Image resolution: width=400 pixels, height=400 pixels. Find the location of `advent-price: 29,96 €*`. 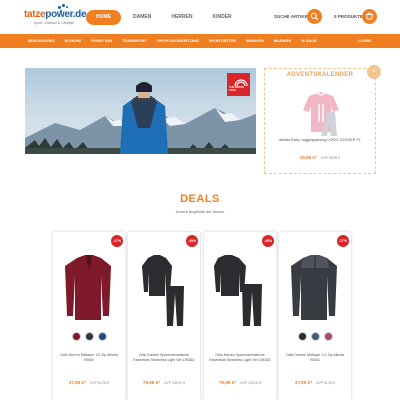

advent-price: 29,96 €* is located at coordinates (308, 157).